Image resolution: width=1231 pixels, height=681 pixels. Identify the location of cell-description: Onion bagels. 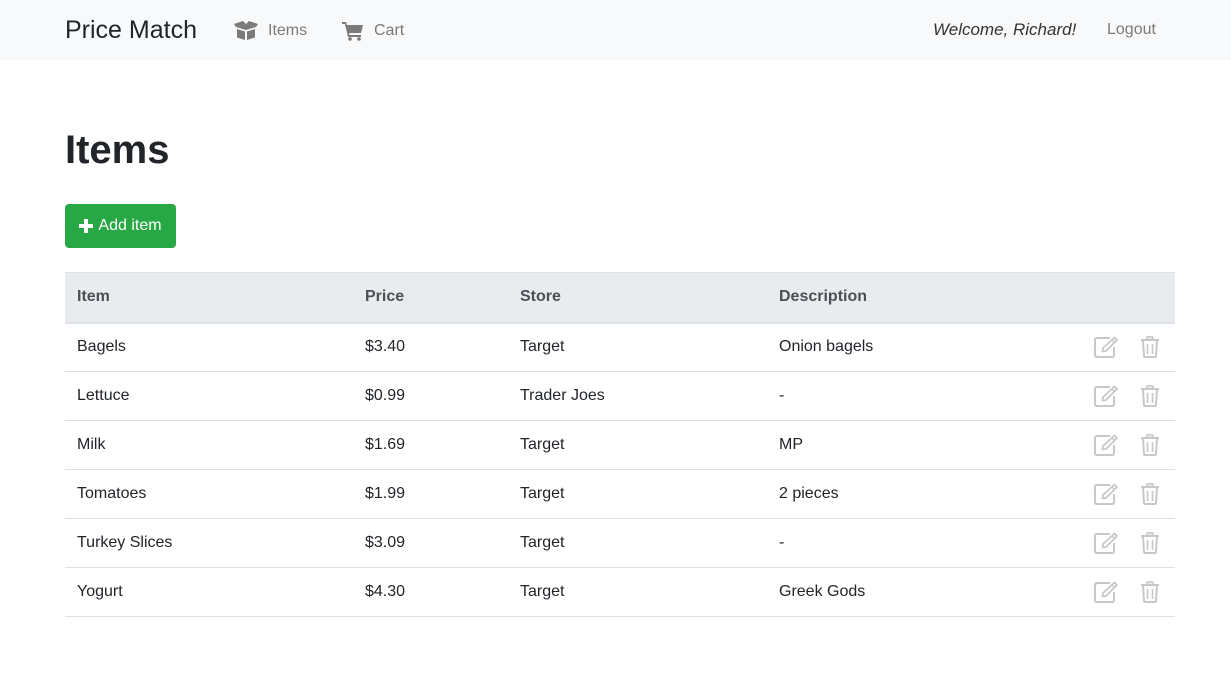
(917, 347).